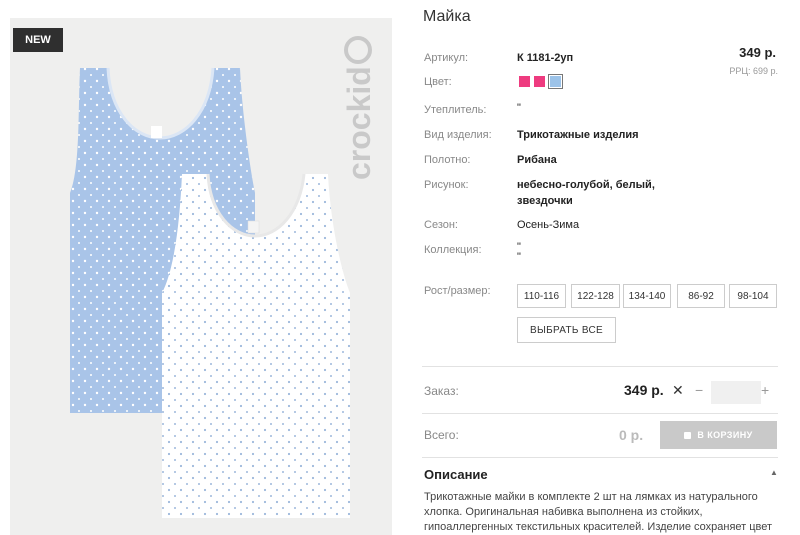  What do you see at coordinates (458, 135) in the screenshot?
I see `type-label: Вид изделия:` at bounding box center [458, 135].